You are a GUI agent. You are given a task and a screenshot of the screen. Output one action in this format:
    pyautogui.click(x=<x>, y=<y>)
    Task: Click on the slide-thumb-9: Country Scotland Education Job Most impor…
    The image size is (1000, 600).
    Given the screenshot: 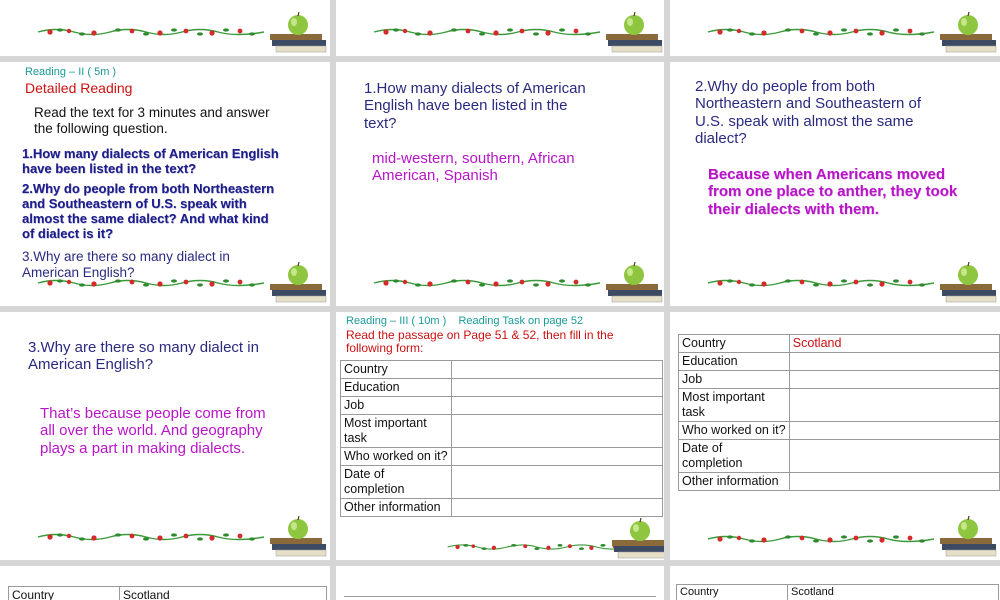 What is the action you would take?
    pyautogui.click(x=835, y=436)
    